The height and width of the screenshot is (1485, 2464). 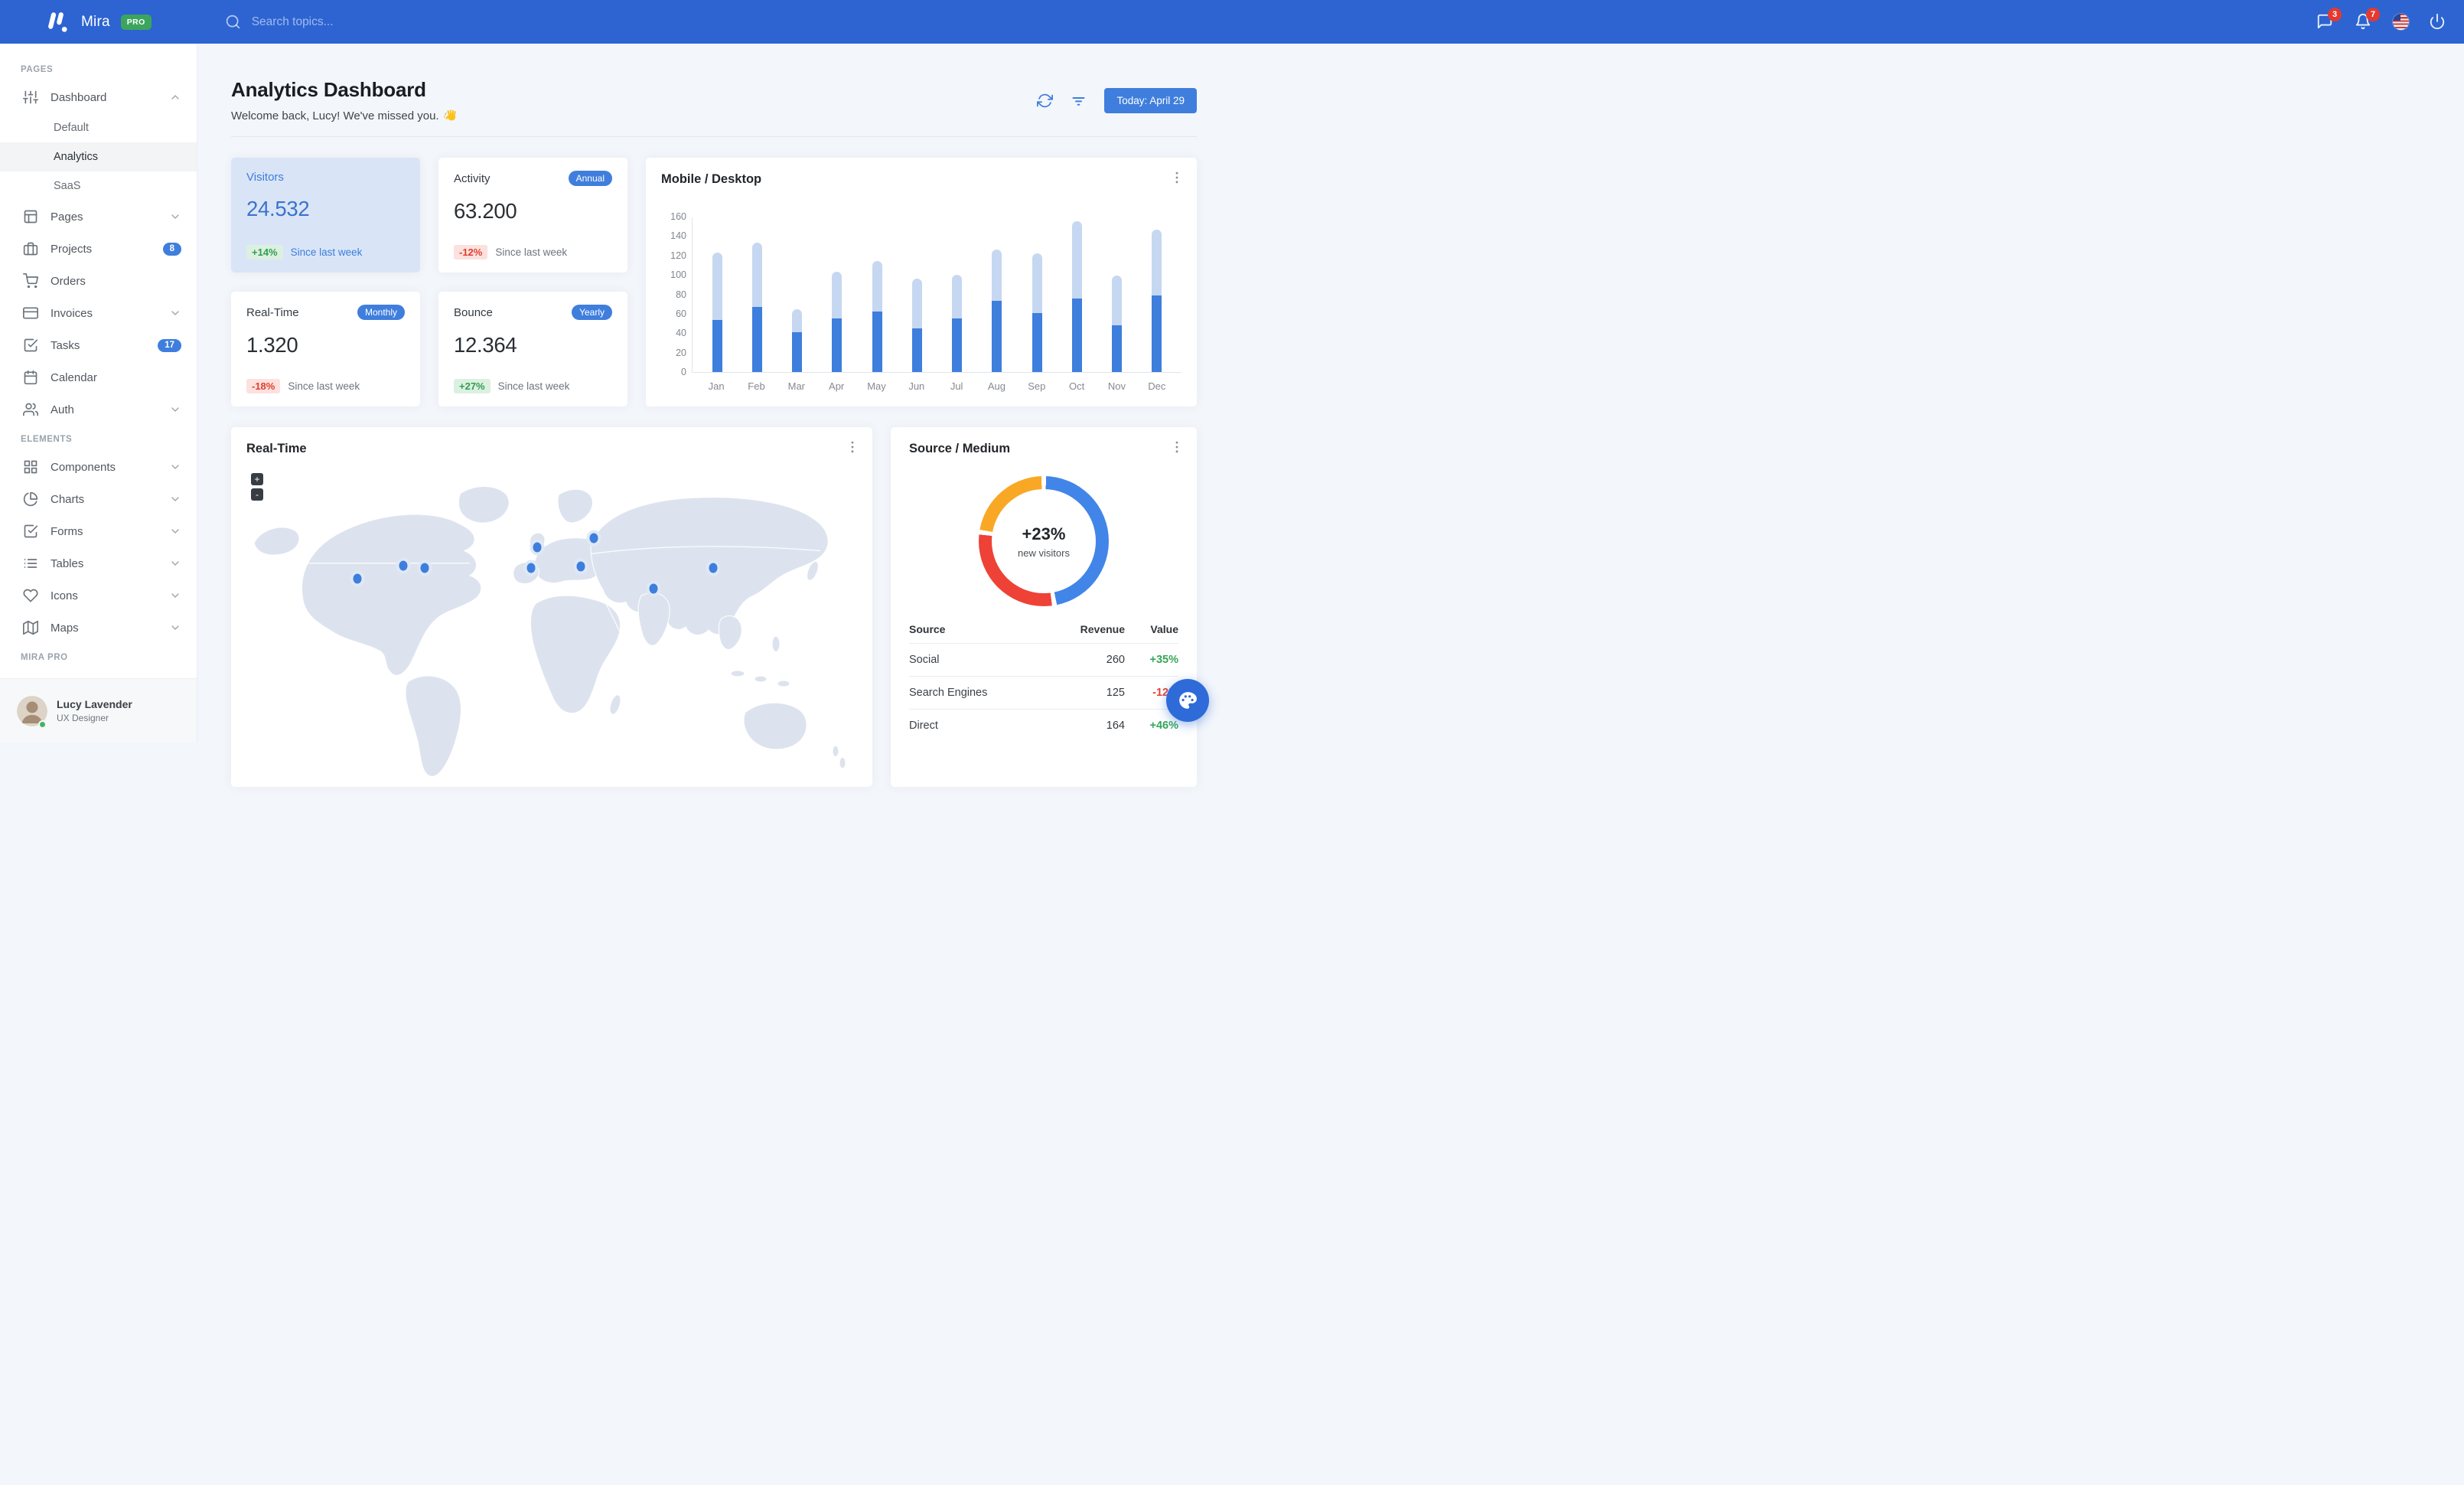 What do you see at coordinates (98, 710) in the screenshot?
I see `sidebar-user: Lucy Lavender UX Designer` at bounding box center [98, 710].